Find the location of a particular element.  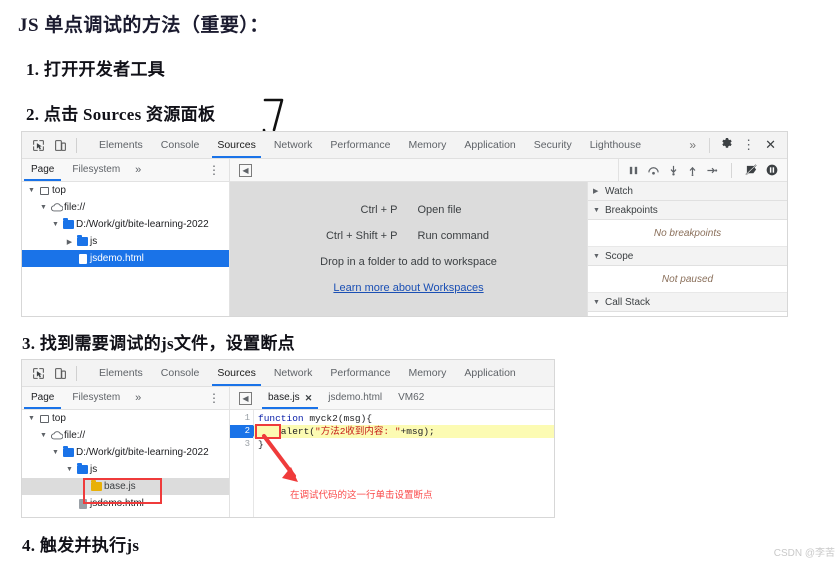

chevron-right-icon: ▶ is located at coordinates (597, 191).